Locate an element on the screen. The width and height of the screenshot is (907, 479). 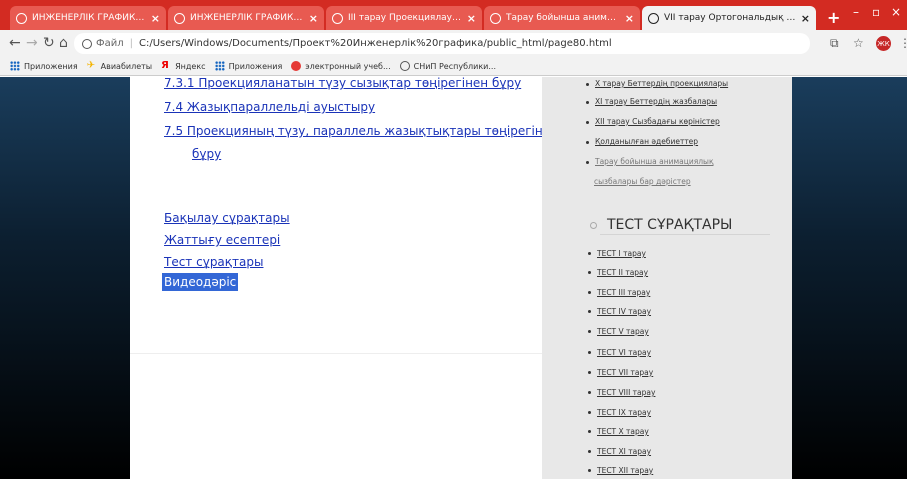
exercises-link: Жаттығу есептері is located at coordinates (222, 240).